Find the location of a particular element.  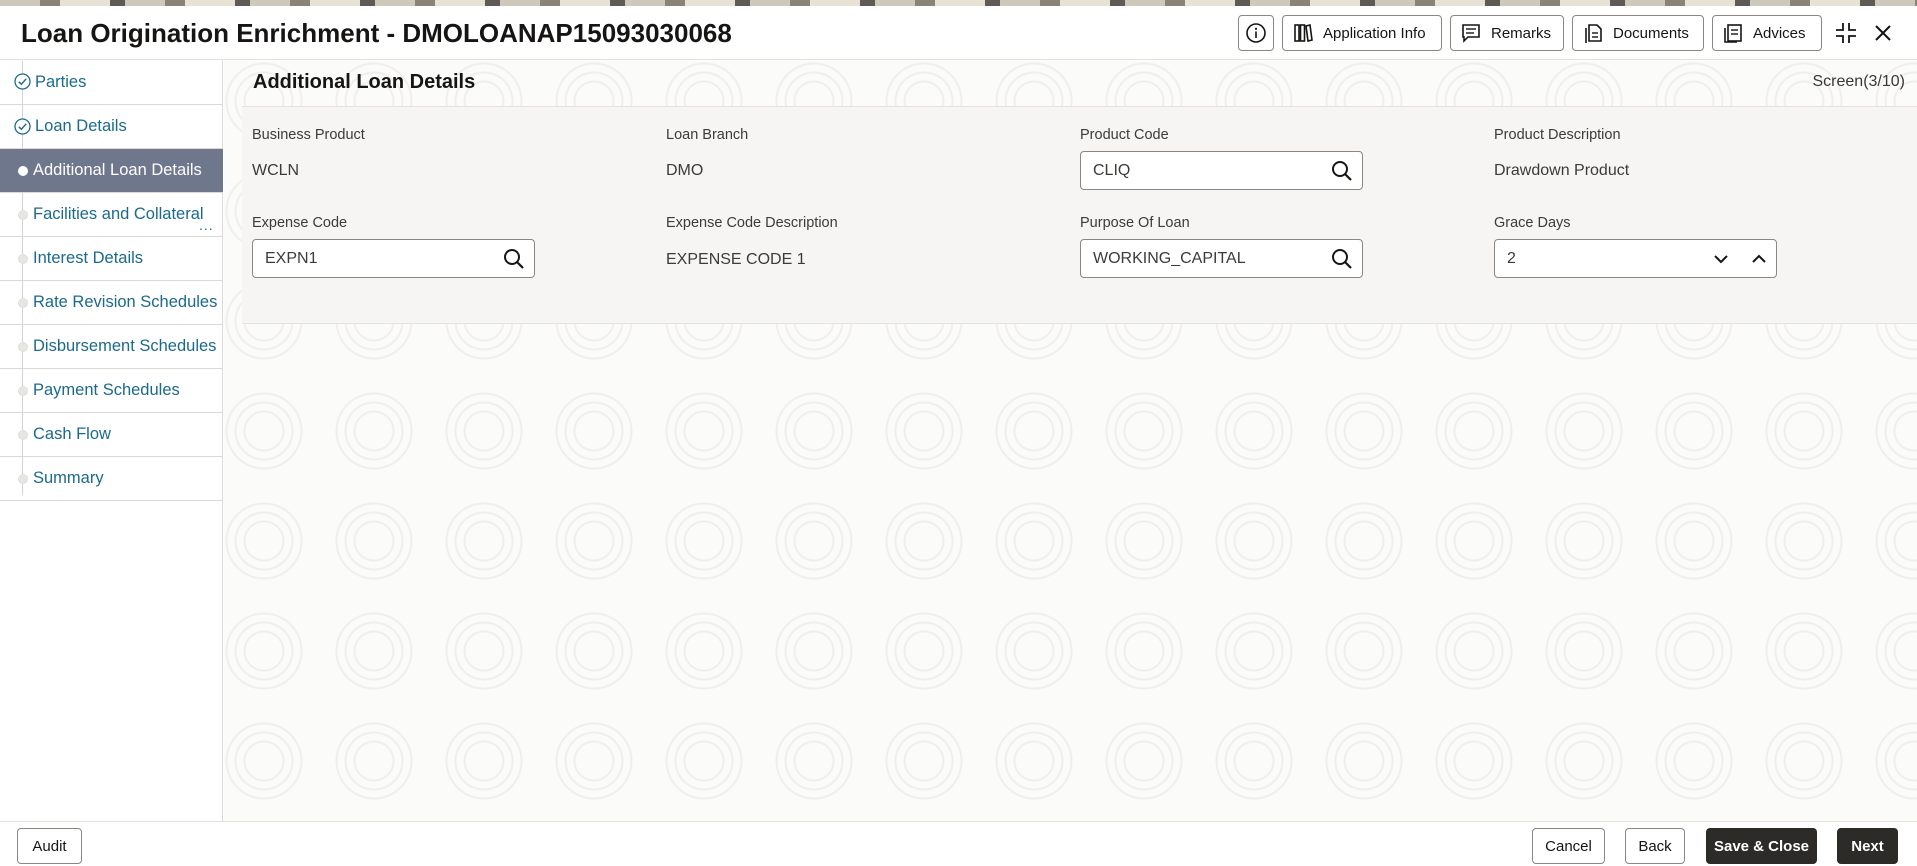

application-info-icon is located at coordinates (1303, 33).